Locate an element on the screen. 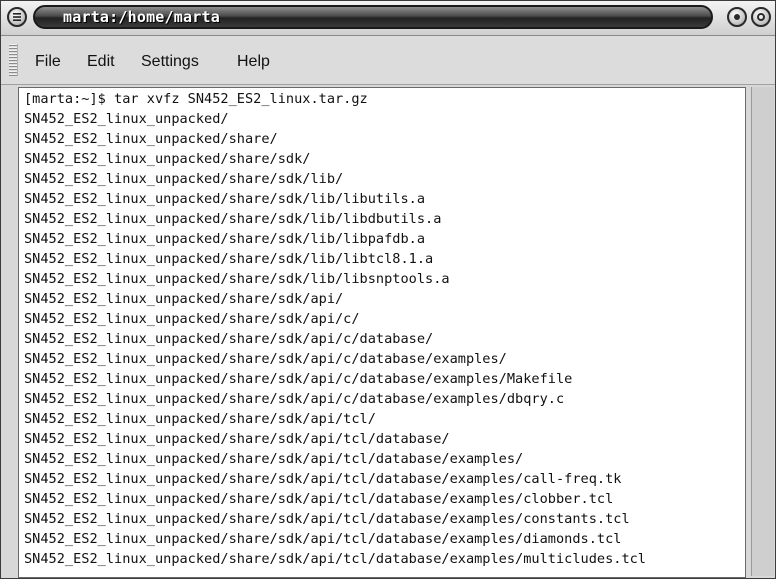 This screenshot has height=579, width=776. menu-file: File is located at coordinates (48, 62).